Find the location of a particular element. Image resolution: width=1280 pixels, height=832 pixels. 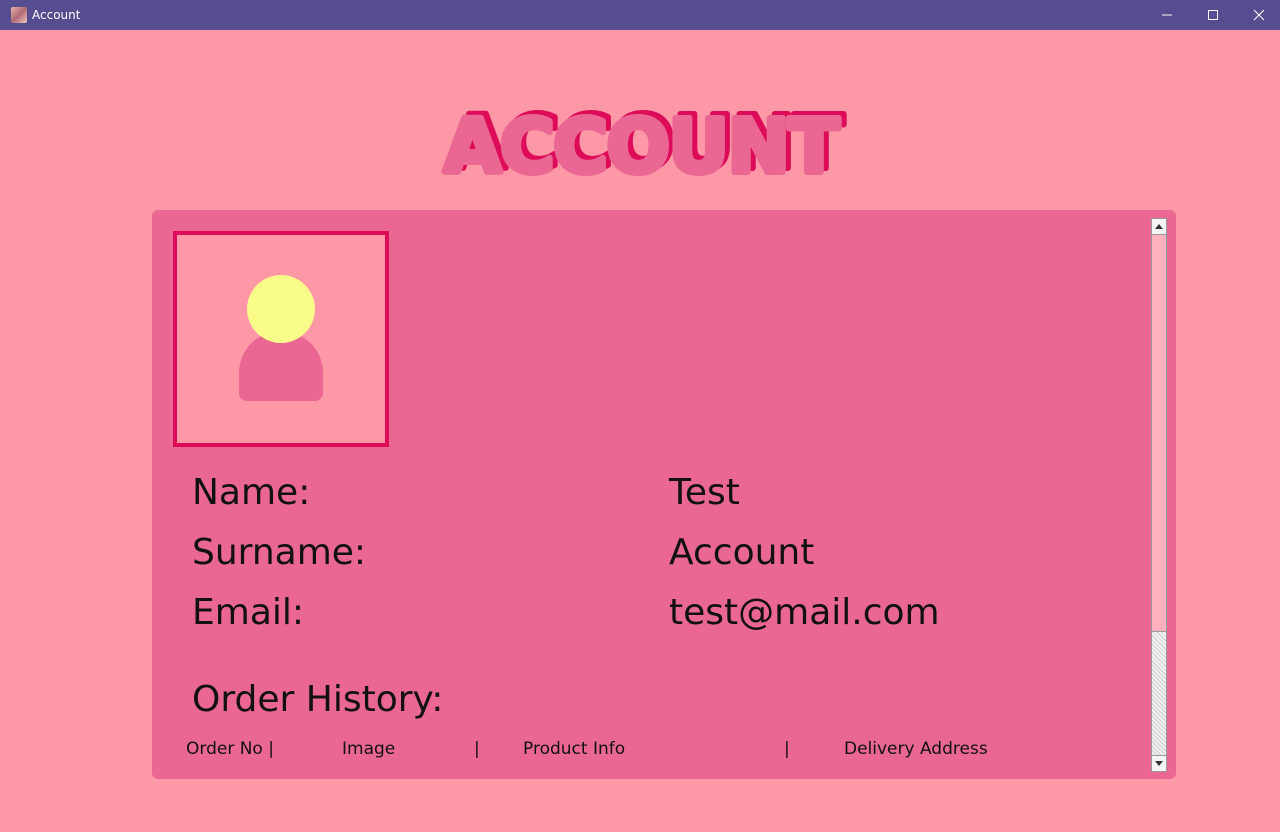

arrow-down-icon is located at coordinates (1159, 763).